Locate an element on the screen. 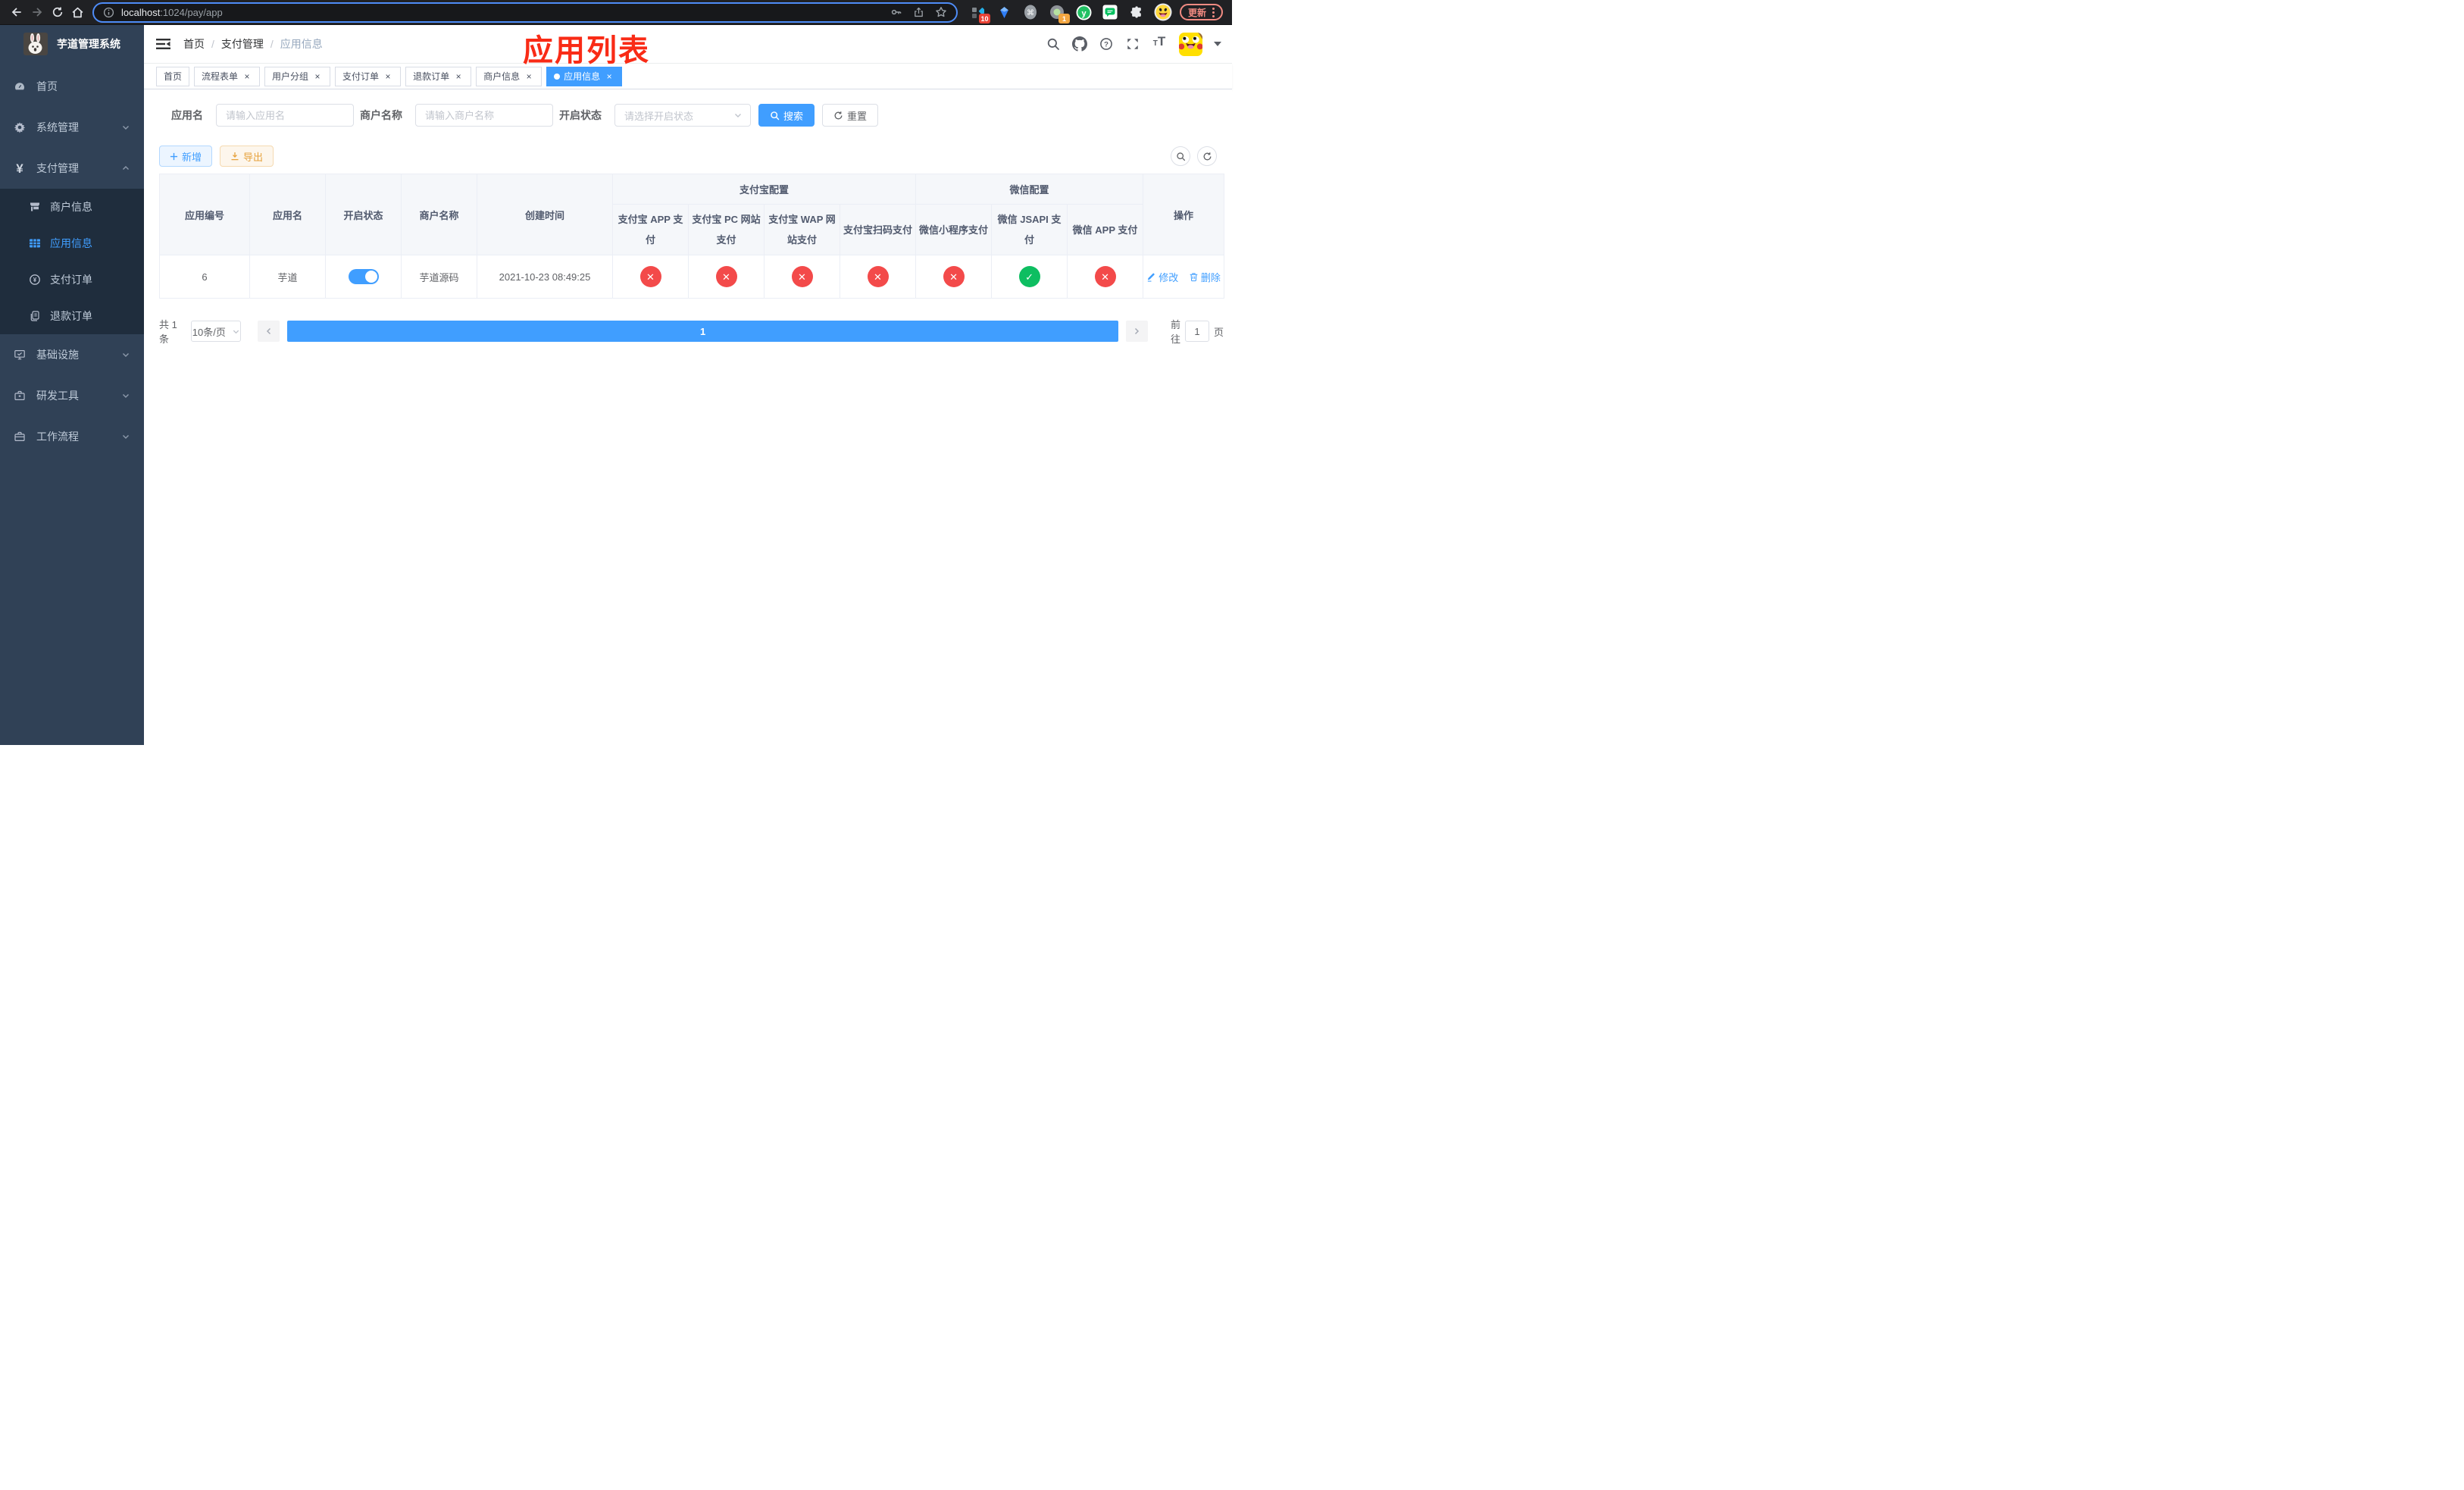  prev-page-button is located at coordinates (269, 332).